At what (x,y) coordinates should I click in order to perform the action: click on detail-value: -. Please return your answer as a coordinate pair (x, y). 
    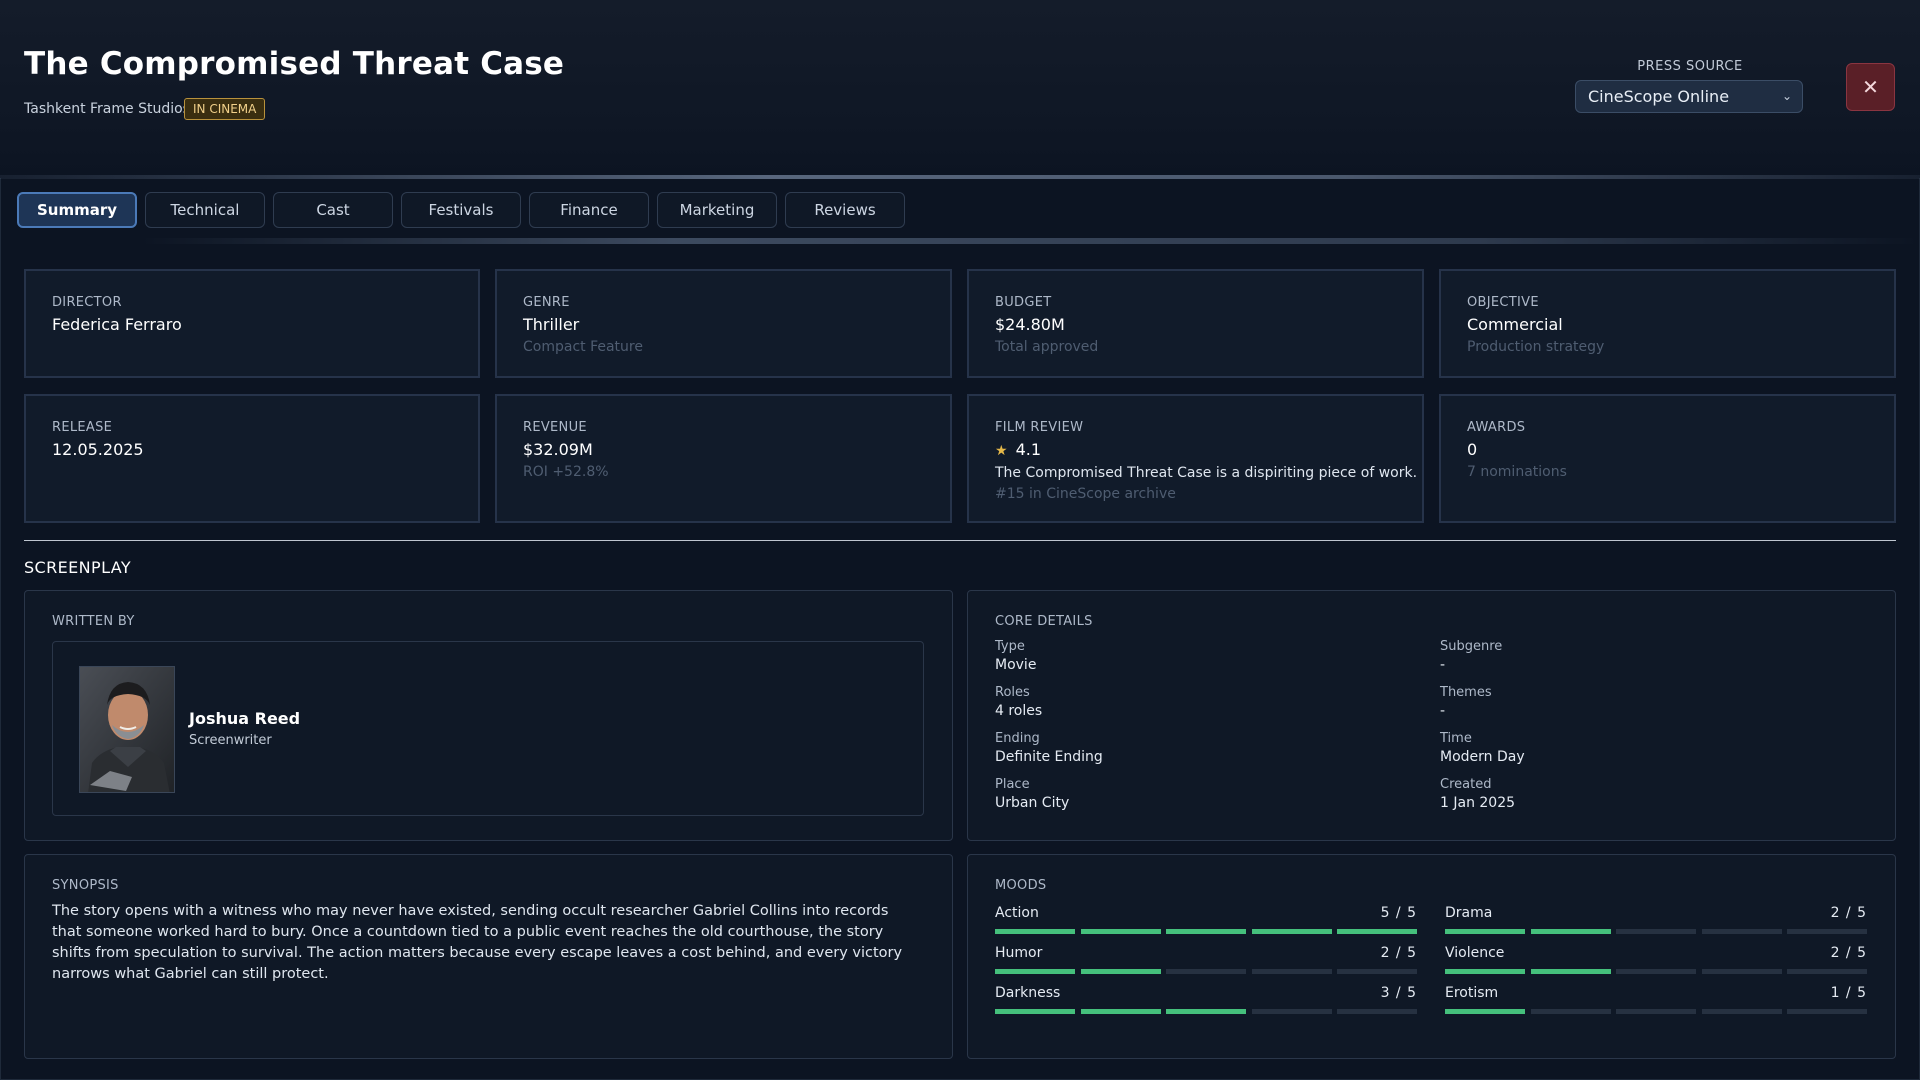
    Looking at the image, I should click on (1443, 665).